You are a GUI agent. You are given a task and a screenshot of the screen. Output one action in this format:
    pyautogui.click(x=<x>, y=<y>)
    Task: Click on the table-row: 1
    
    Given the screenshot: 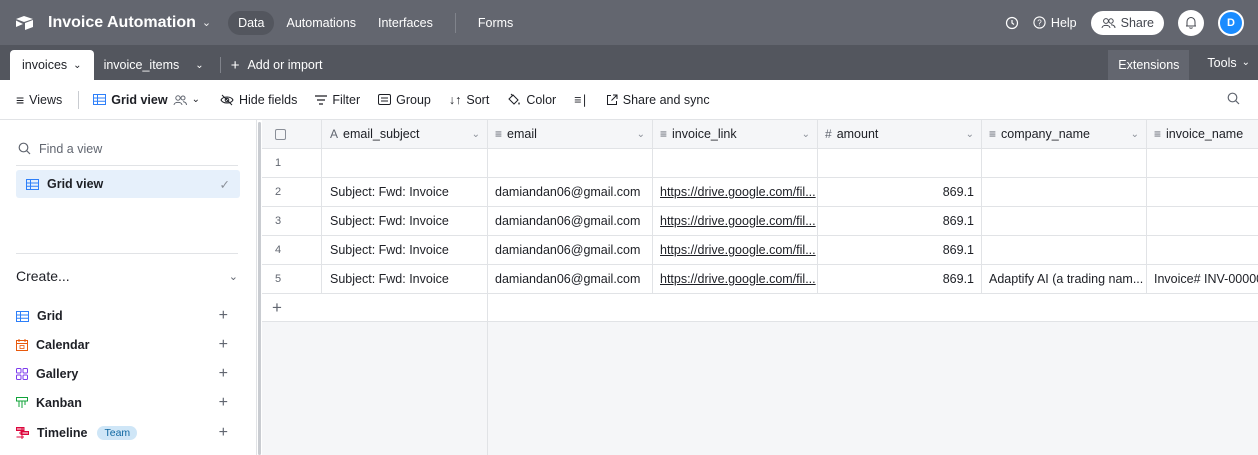 What is the action you would take?
    pyautogui.click(x=760, y=163)
    